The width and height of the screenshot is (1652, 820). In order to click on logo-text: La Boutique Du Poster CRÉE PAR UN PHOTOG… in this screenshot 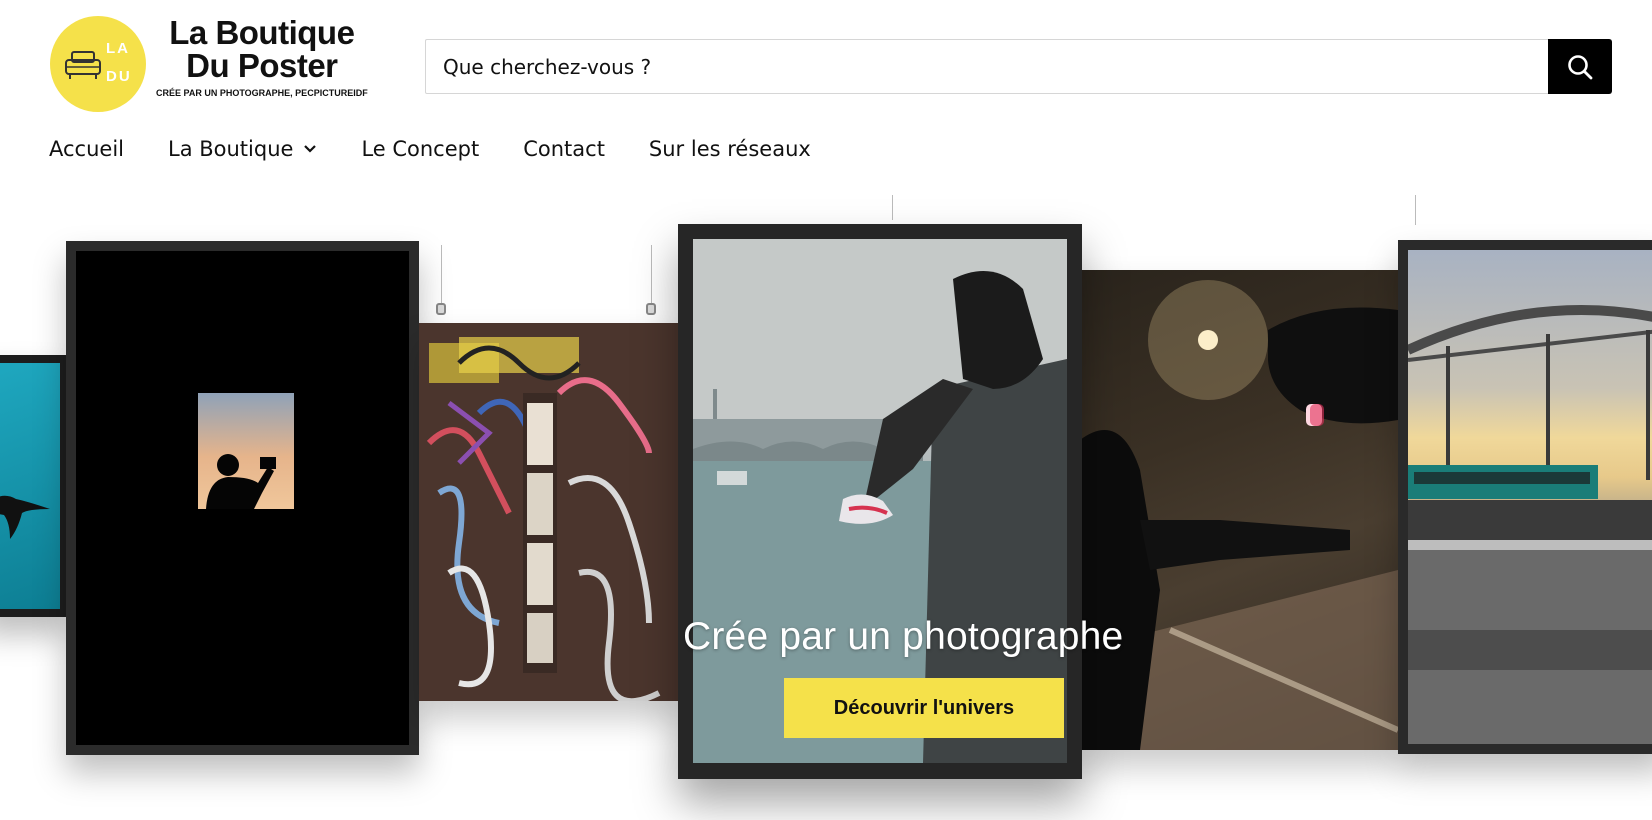, I will do `click(262, 57)`.